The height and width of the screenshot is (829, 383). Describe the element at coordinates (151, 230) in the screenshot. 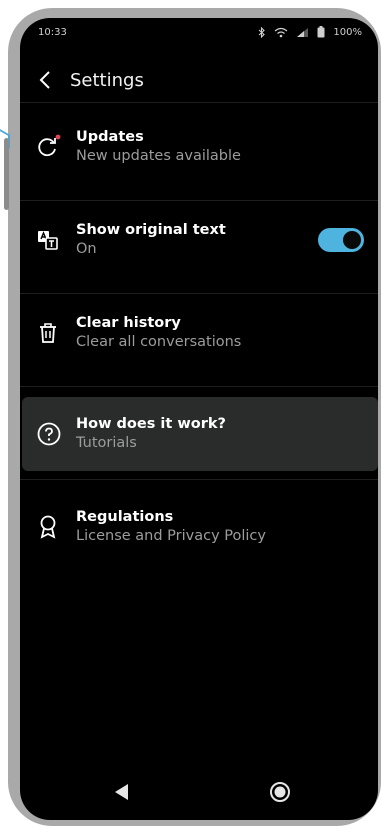

I see `row-title: Show original text` at that location.